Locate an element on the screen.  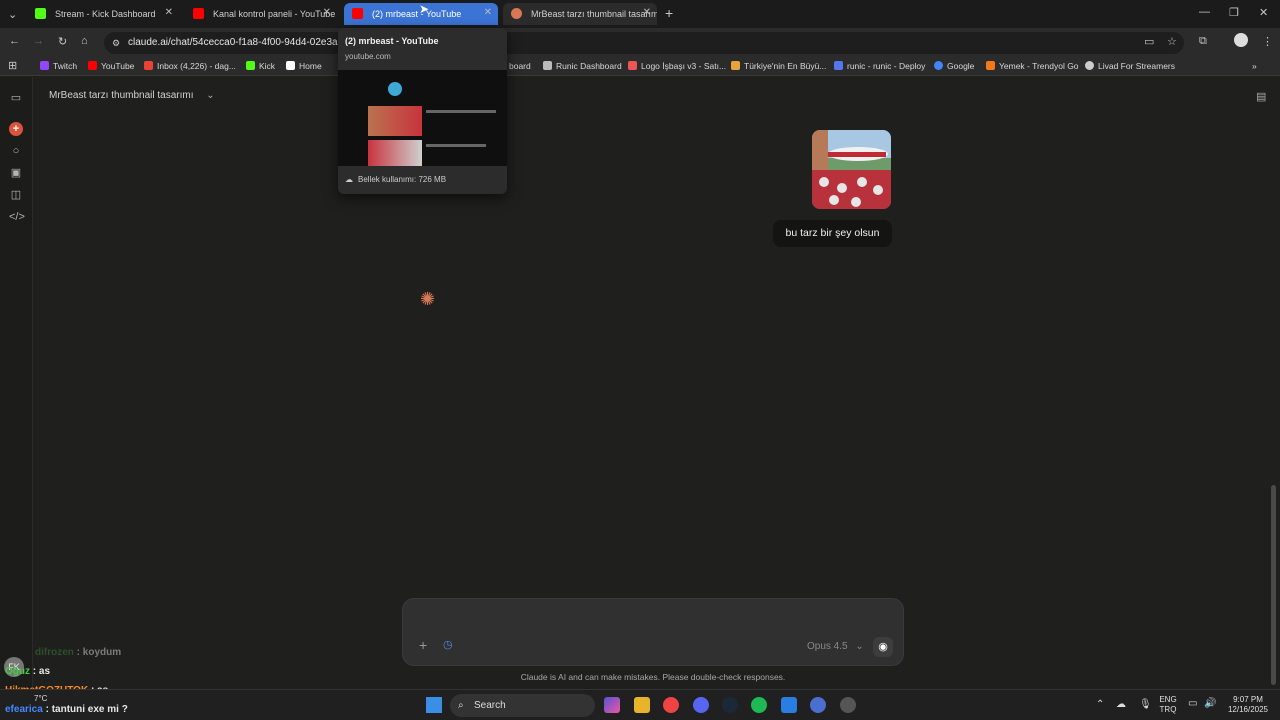
bookmark-runic-dashboard: Runic Dashboard is located at coordinates (582, 66).